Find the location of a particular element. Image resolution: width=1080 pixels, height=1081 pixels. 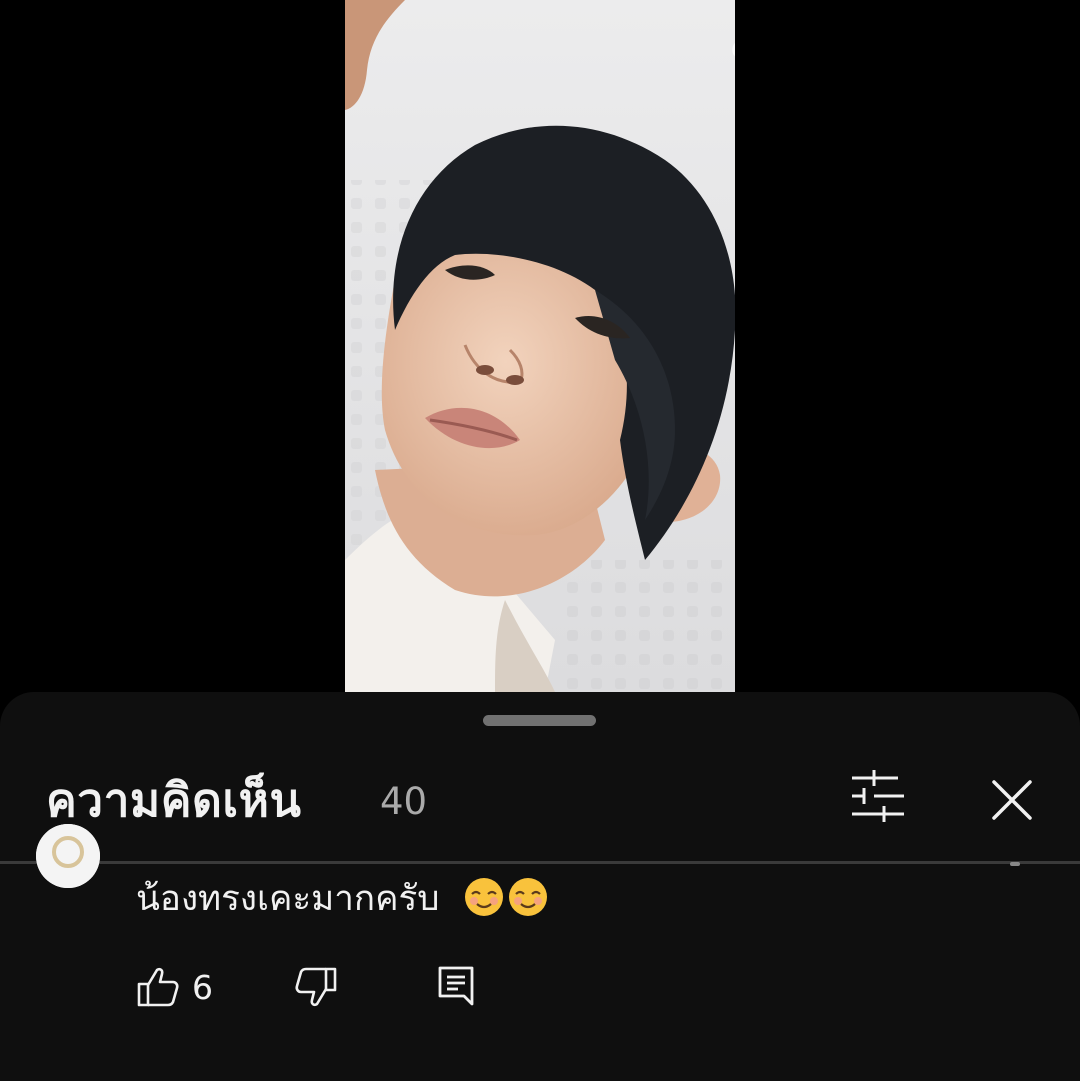

avatar-image is located at coordinates (68, 856).